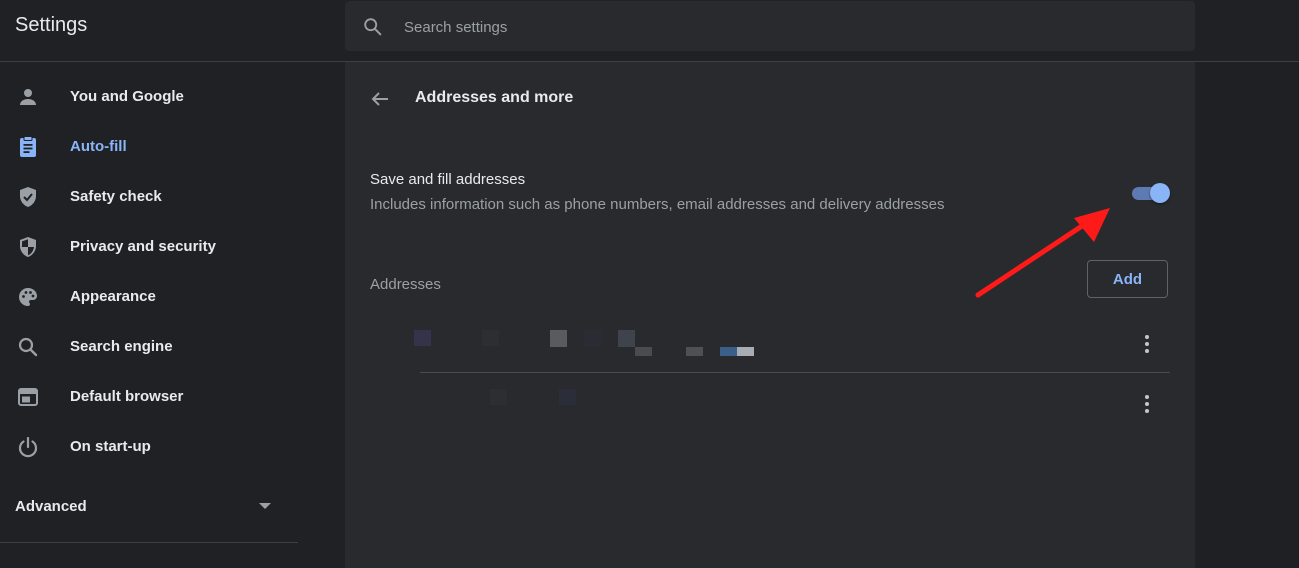 This screenshot has width=1299, height=568. What do you see at coordinates (380, 99) in the screenshot?
I see `back-arrow-icon` at bounding box center [380, 99].